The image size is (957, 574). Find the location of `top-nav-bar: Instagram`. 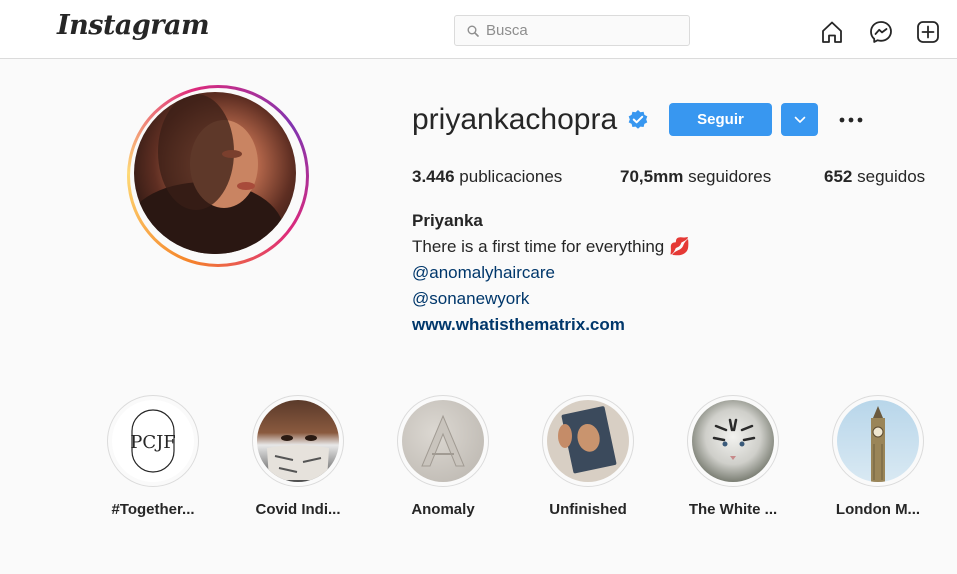

top-nav-bar: Instagram is located at coordinates (478, 29).